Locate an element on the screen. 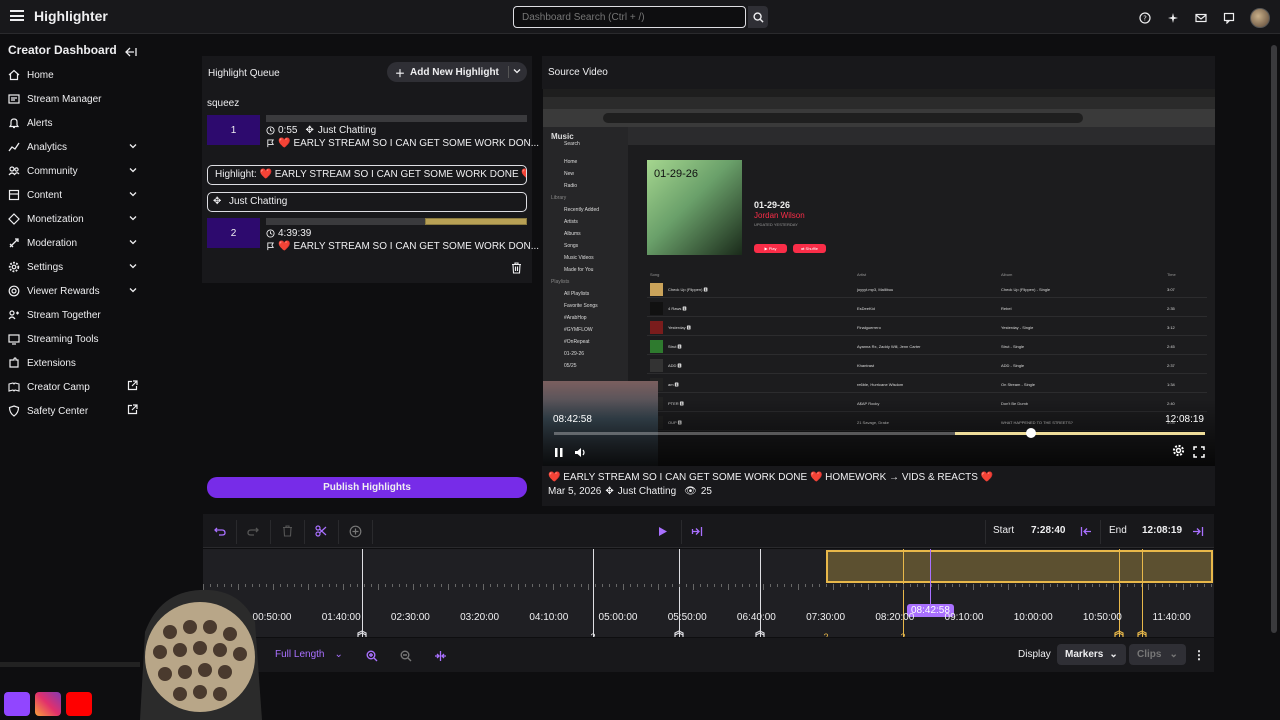 This screenshot has width=1280, height=720. whispers-icon is located at coordinates (1229, 18).